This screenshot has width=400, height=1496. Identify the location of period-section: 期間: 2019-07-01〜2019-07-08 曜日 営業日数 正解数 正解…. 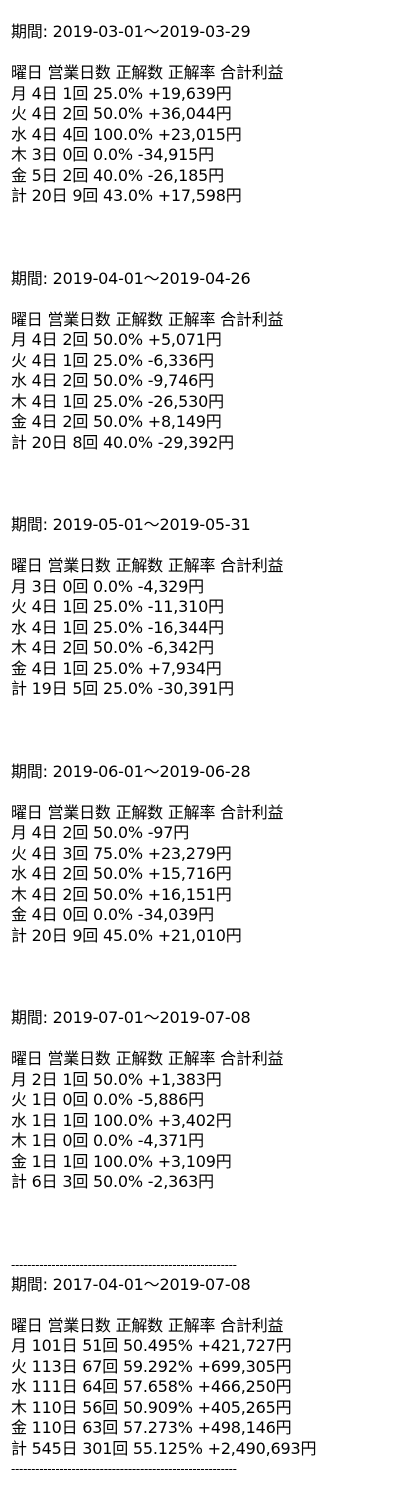
(203, 1100).